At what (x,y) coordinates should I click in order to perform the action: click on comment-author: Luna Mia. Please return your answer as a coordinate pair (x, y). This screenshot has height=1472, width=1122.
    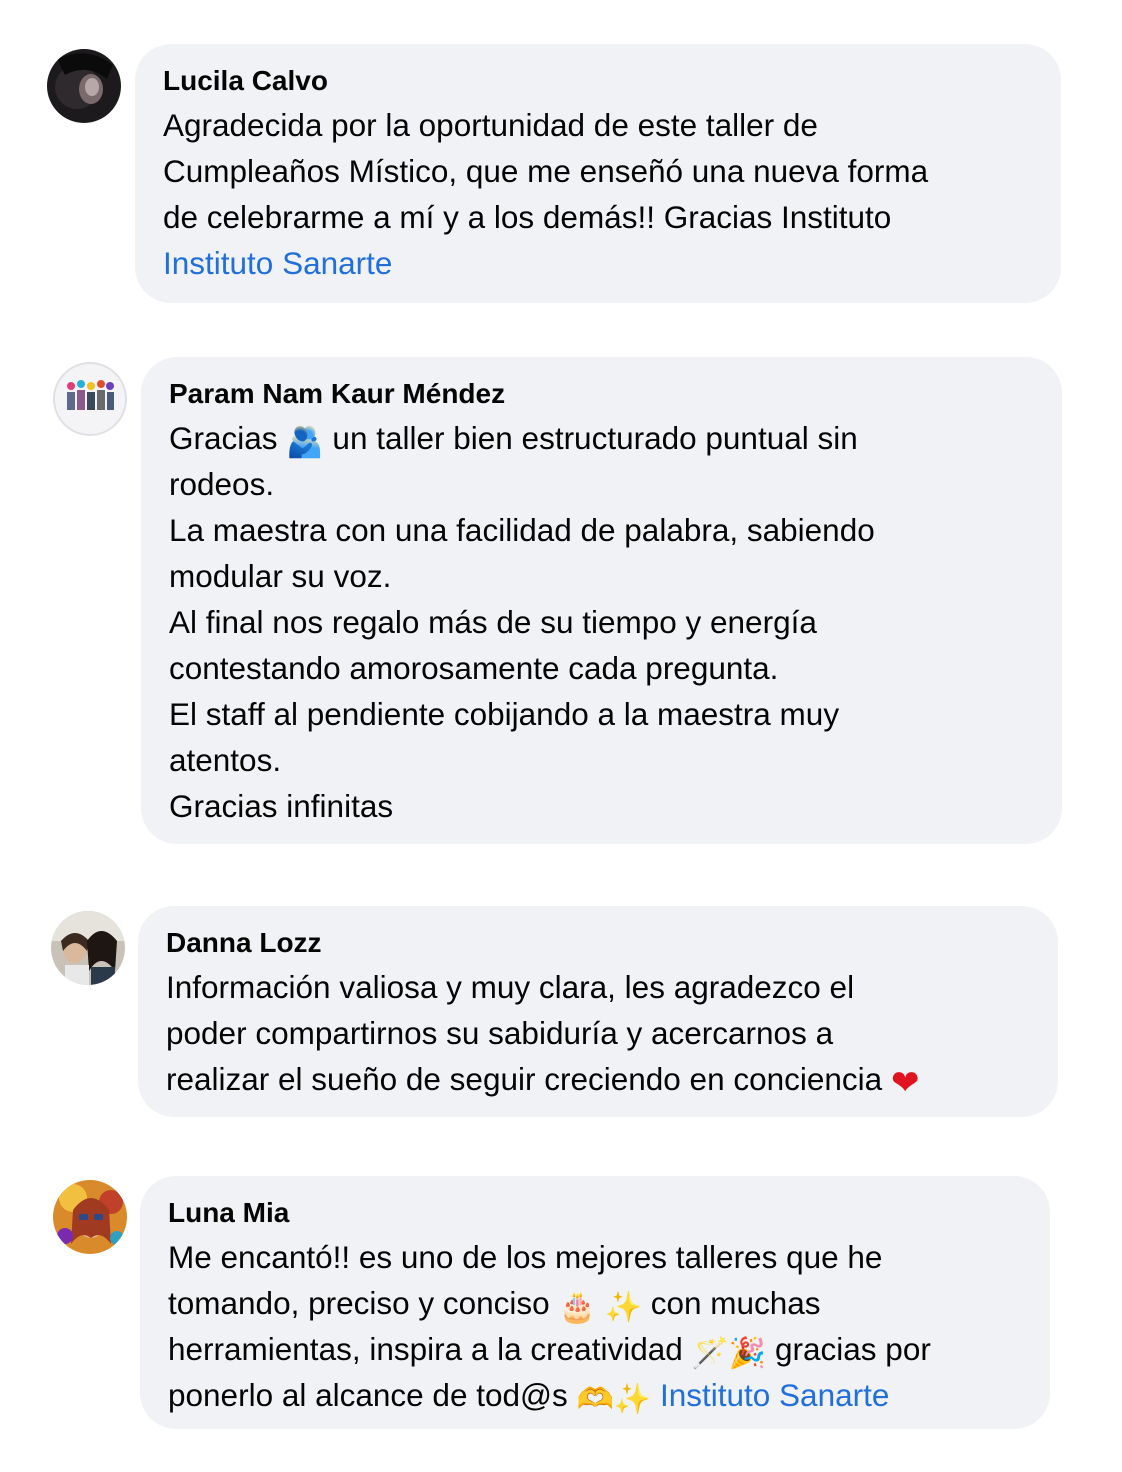
    Looking at the image, I should click on (595, 1213).